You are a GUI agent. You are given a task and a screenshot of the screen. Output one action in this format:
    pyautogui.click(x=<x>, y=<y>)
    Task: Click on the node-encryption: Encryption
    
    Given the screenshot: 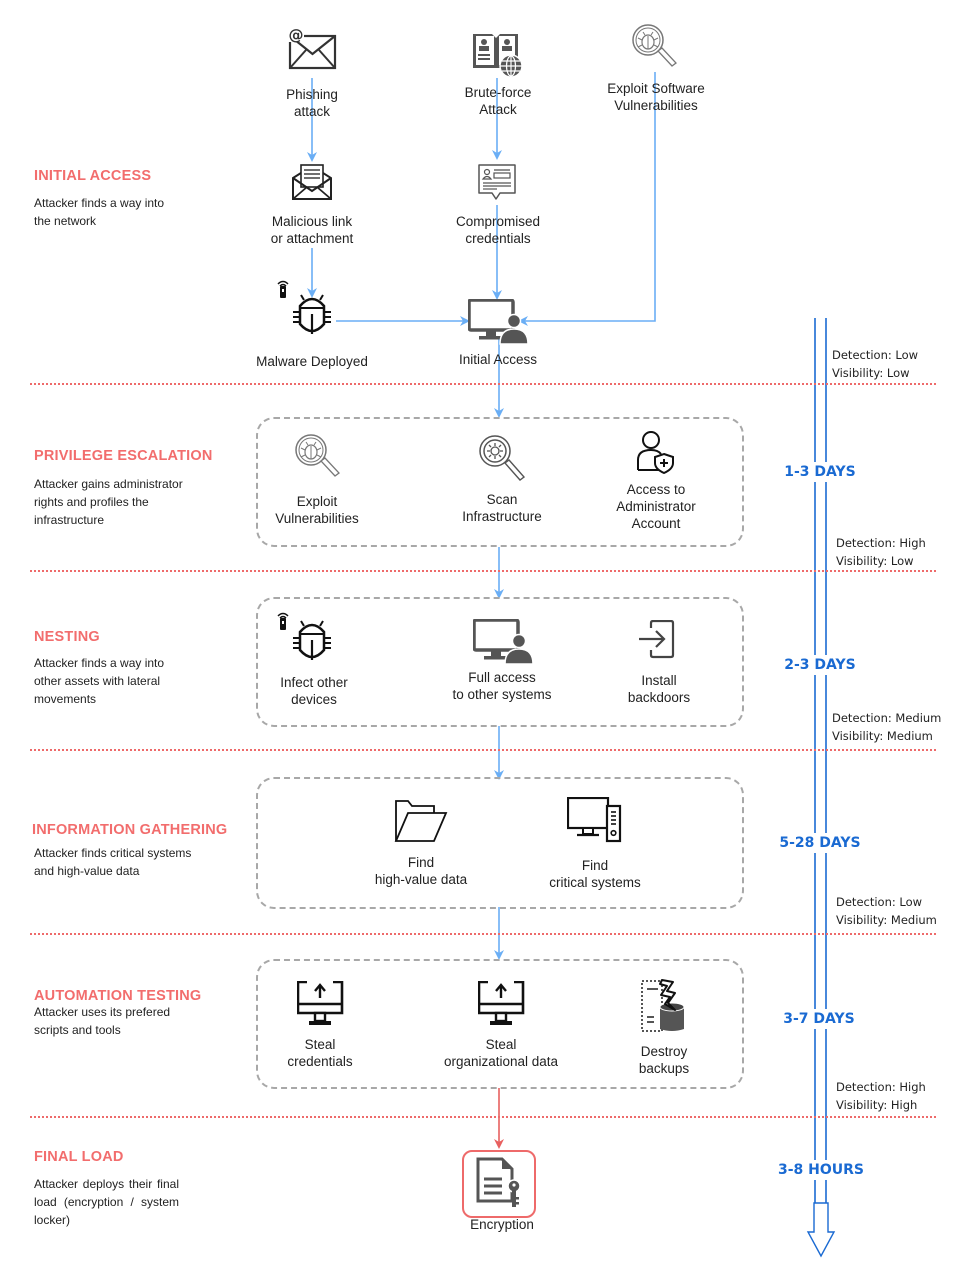 What is the action you would take?
    pyautogui.click(x=502, y=1224)
    